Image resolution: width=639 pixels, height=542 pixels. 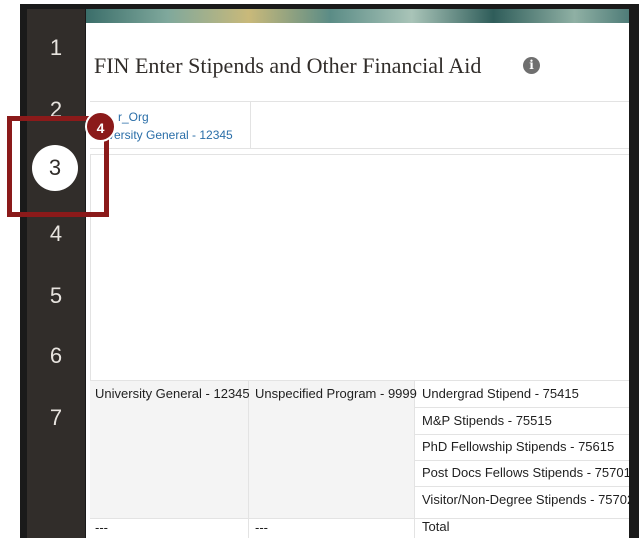 I want to click on program-row-header, so click(x=331, y=450).